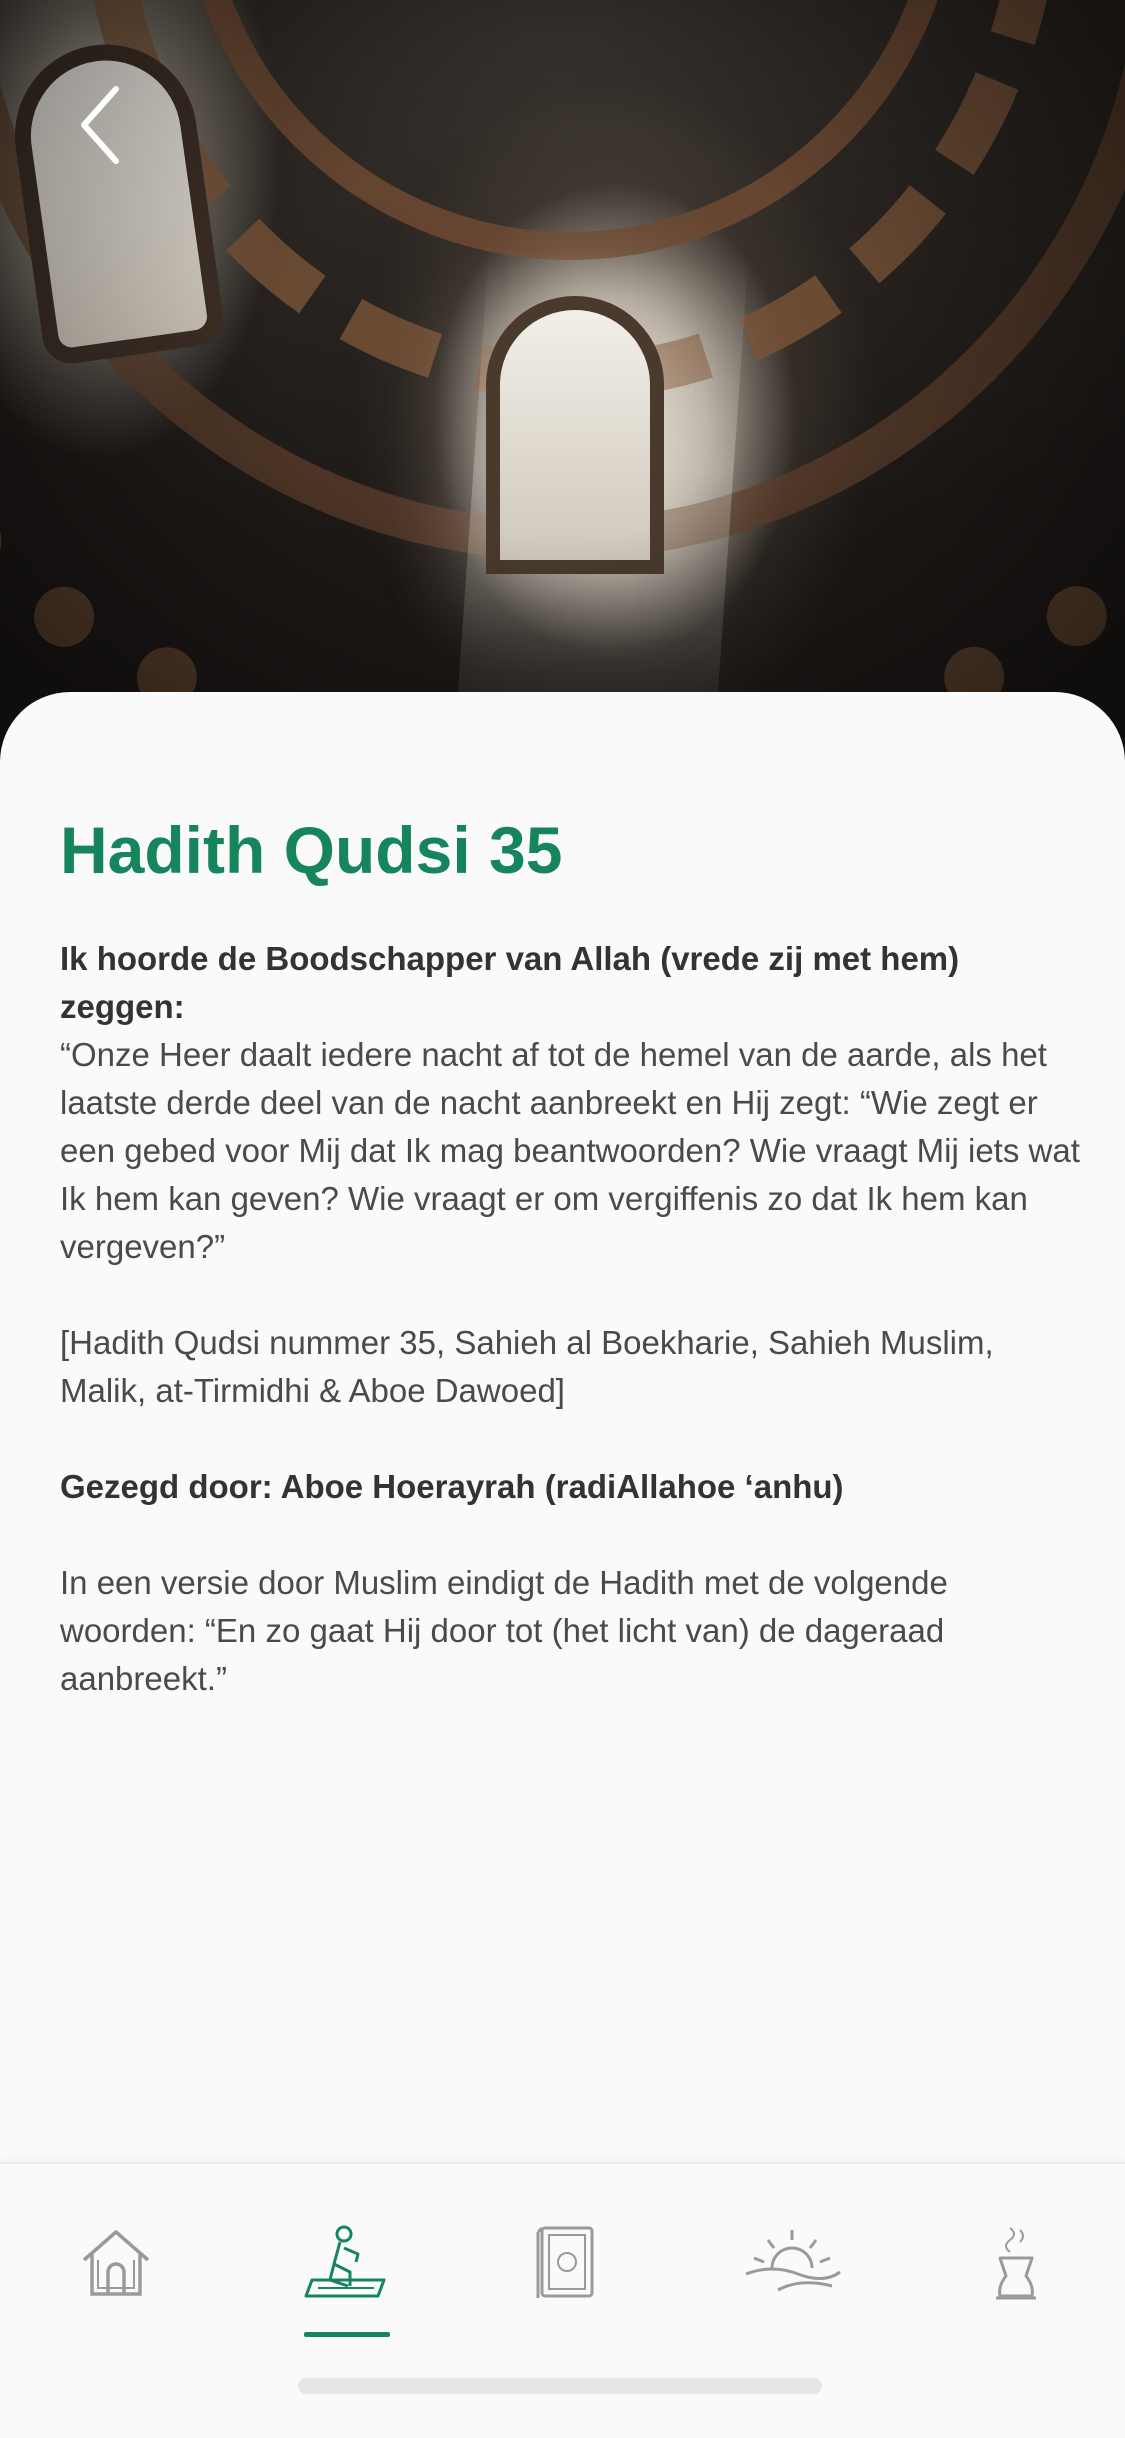 This screenshot has width=1125, height=2438. I want to click on chevron-left-icon, so click(100, 125).